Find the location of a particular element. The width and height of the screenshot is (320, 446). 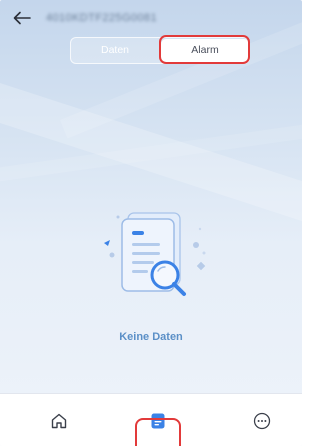

tab-alarm: Alarm is located at coordinates (205, 50).